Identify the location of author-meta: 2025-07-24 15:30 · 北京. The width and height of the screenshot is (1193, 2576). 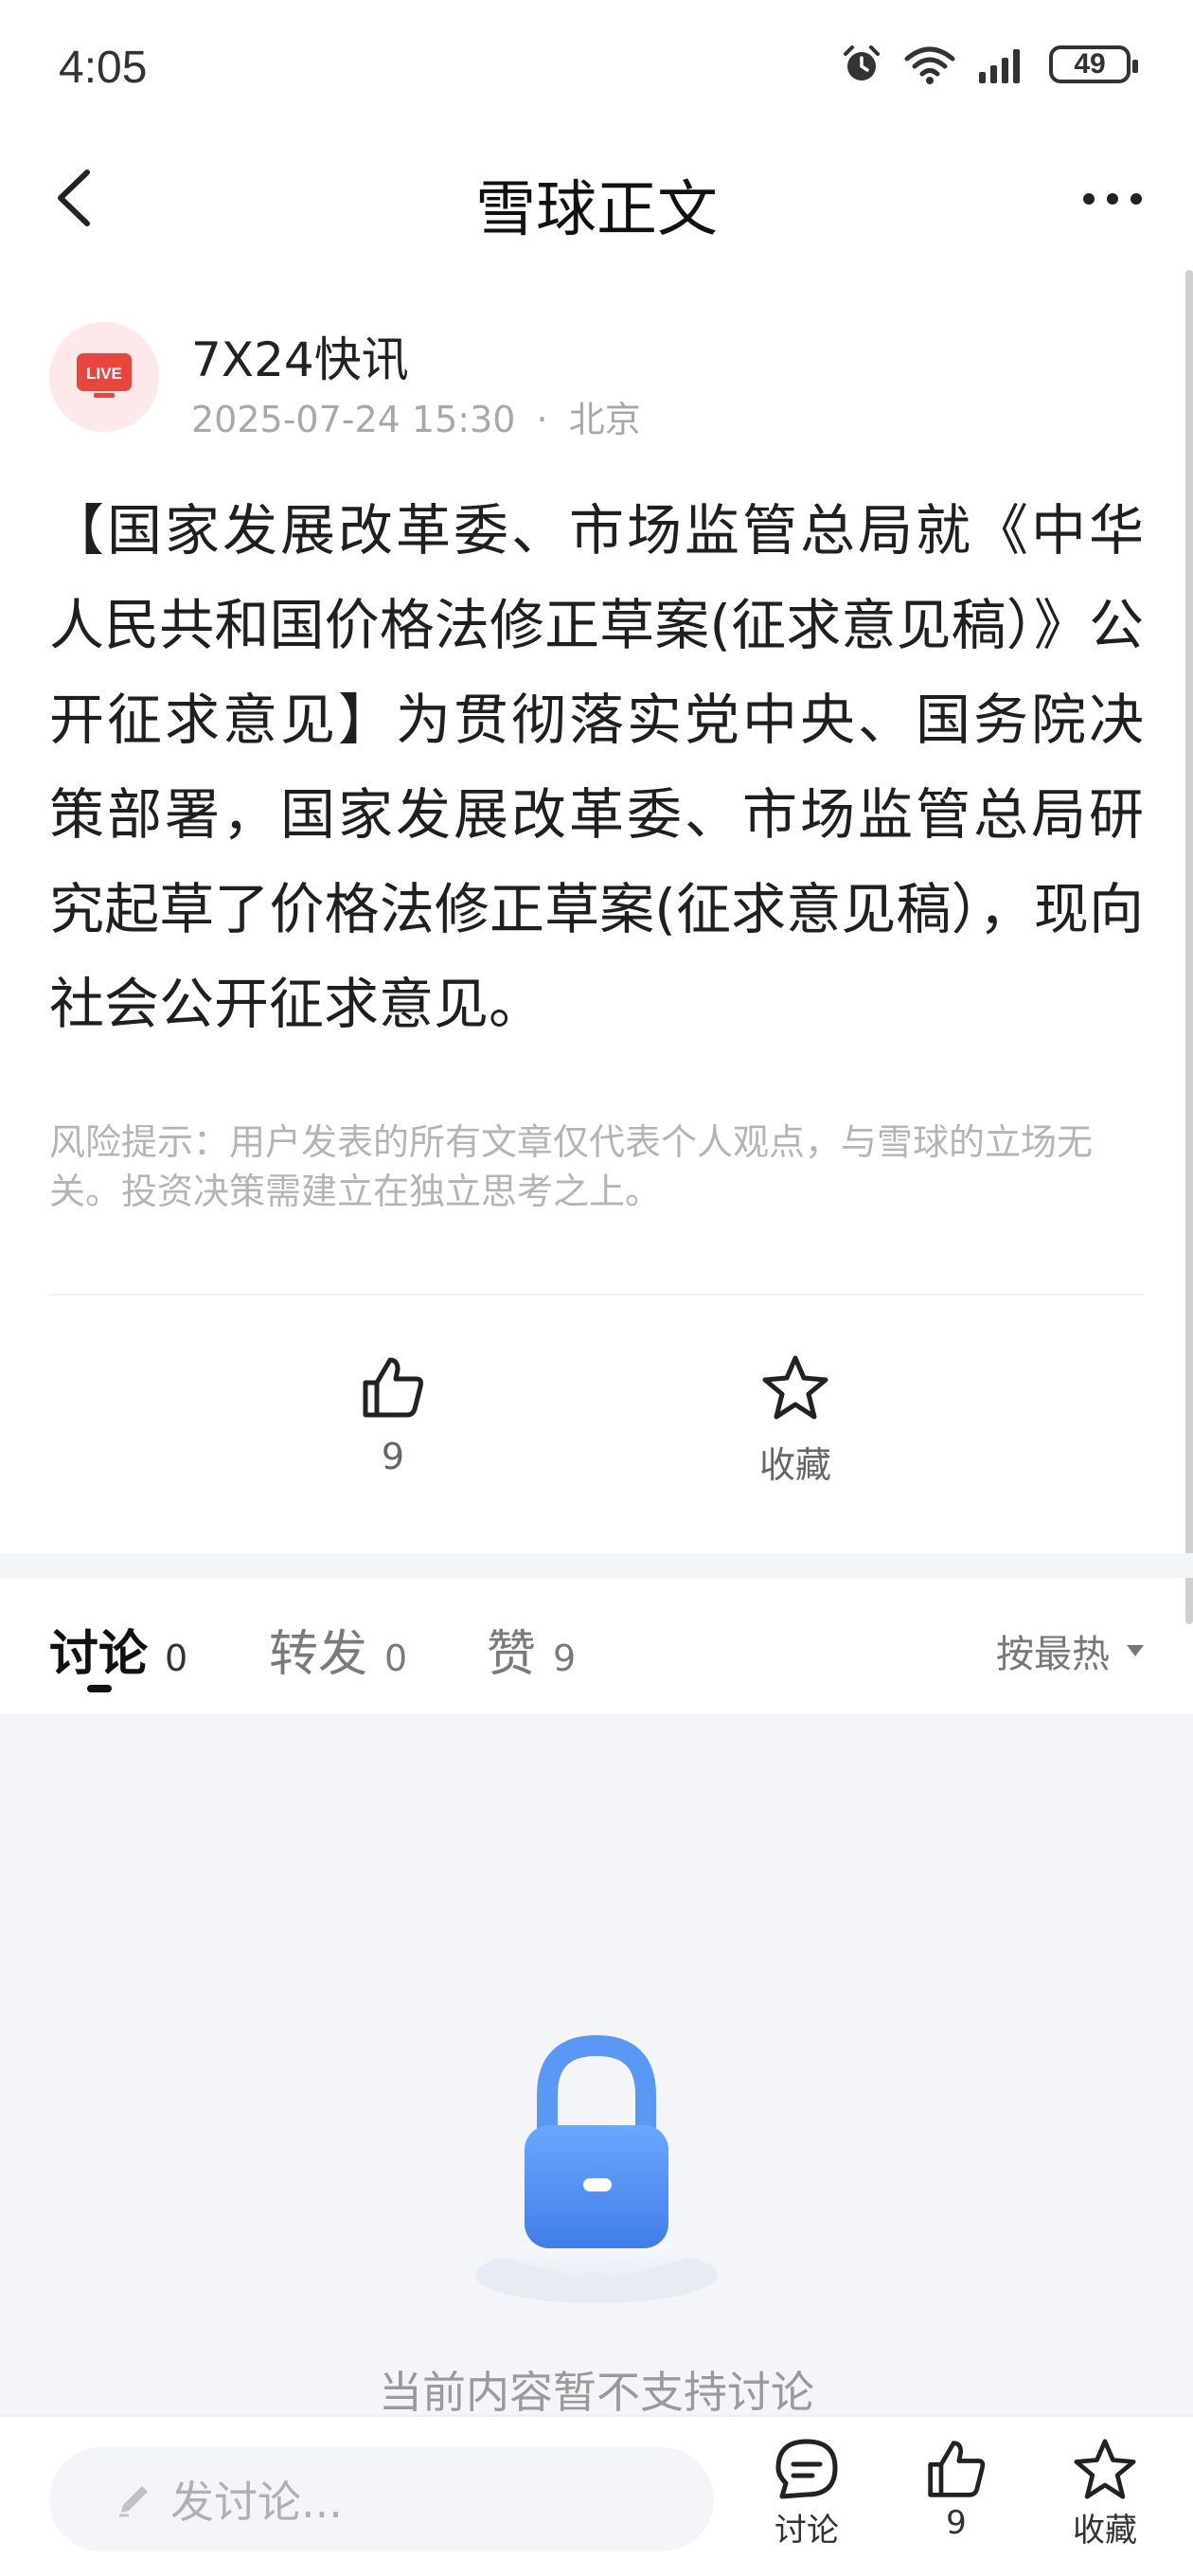
(416, 416).